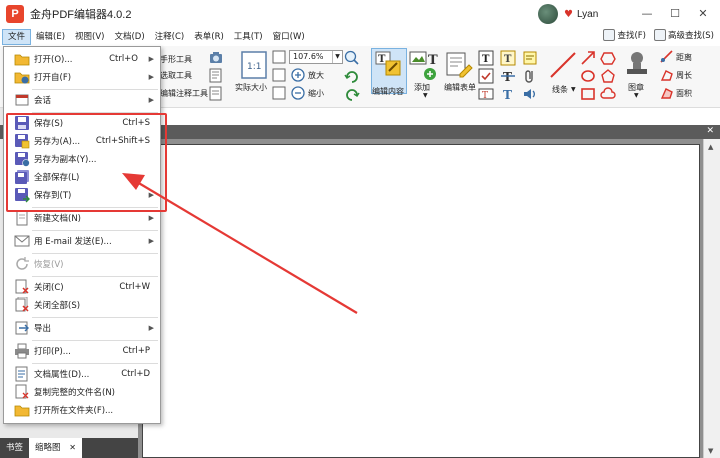  Describe the element at coordinates (184, 93) in the screenshot. I see `edit-annot-tool-button: 编辑注释工具` at that location.